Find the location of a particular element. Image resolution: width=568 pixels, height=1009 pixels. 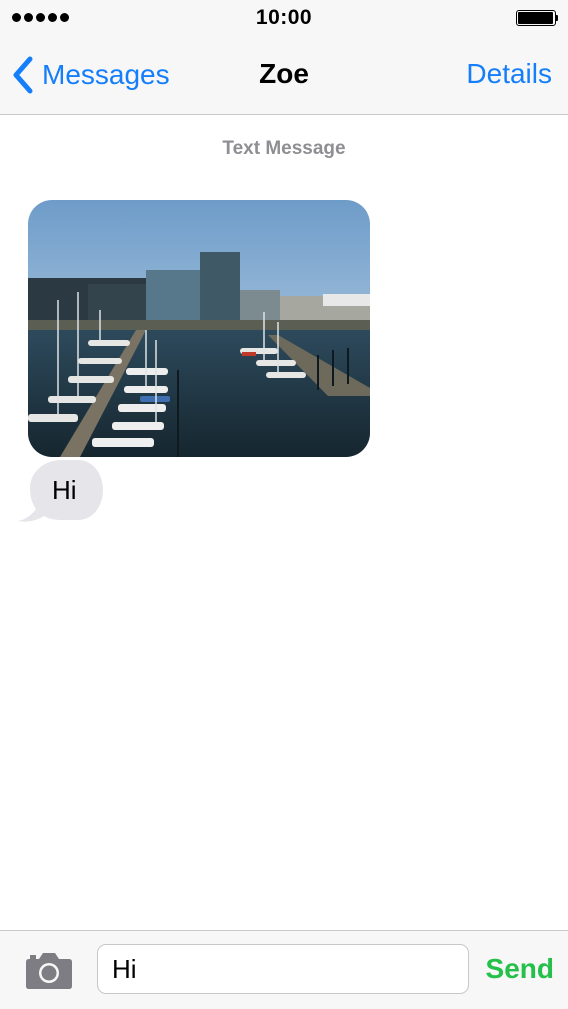

send-button: Send is located at coordinates (520, 969).